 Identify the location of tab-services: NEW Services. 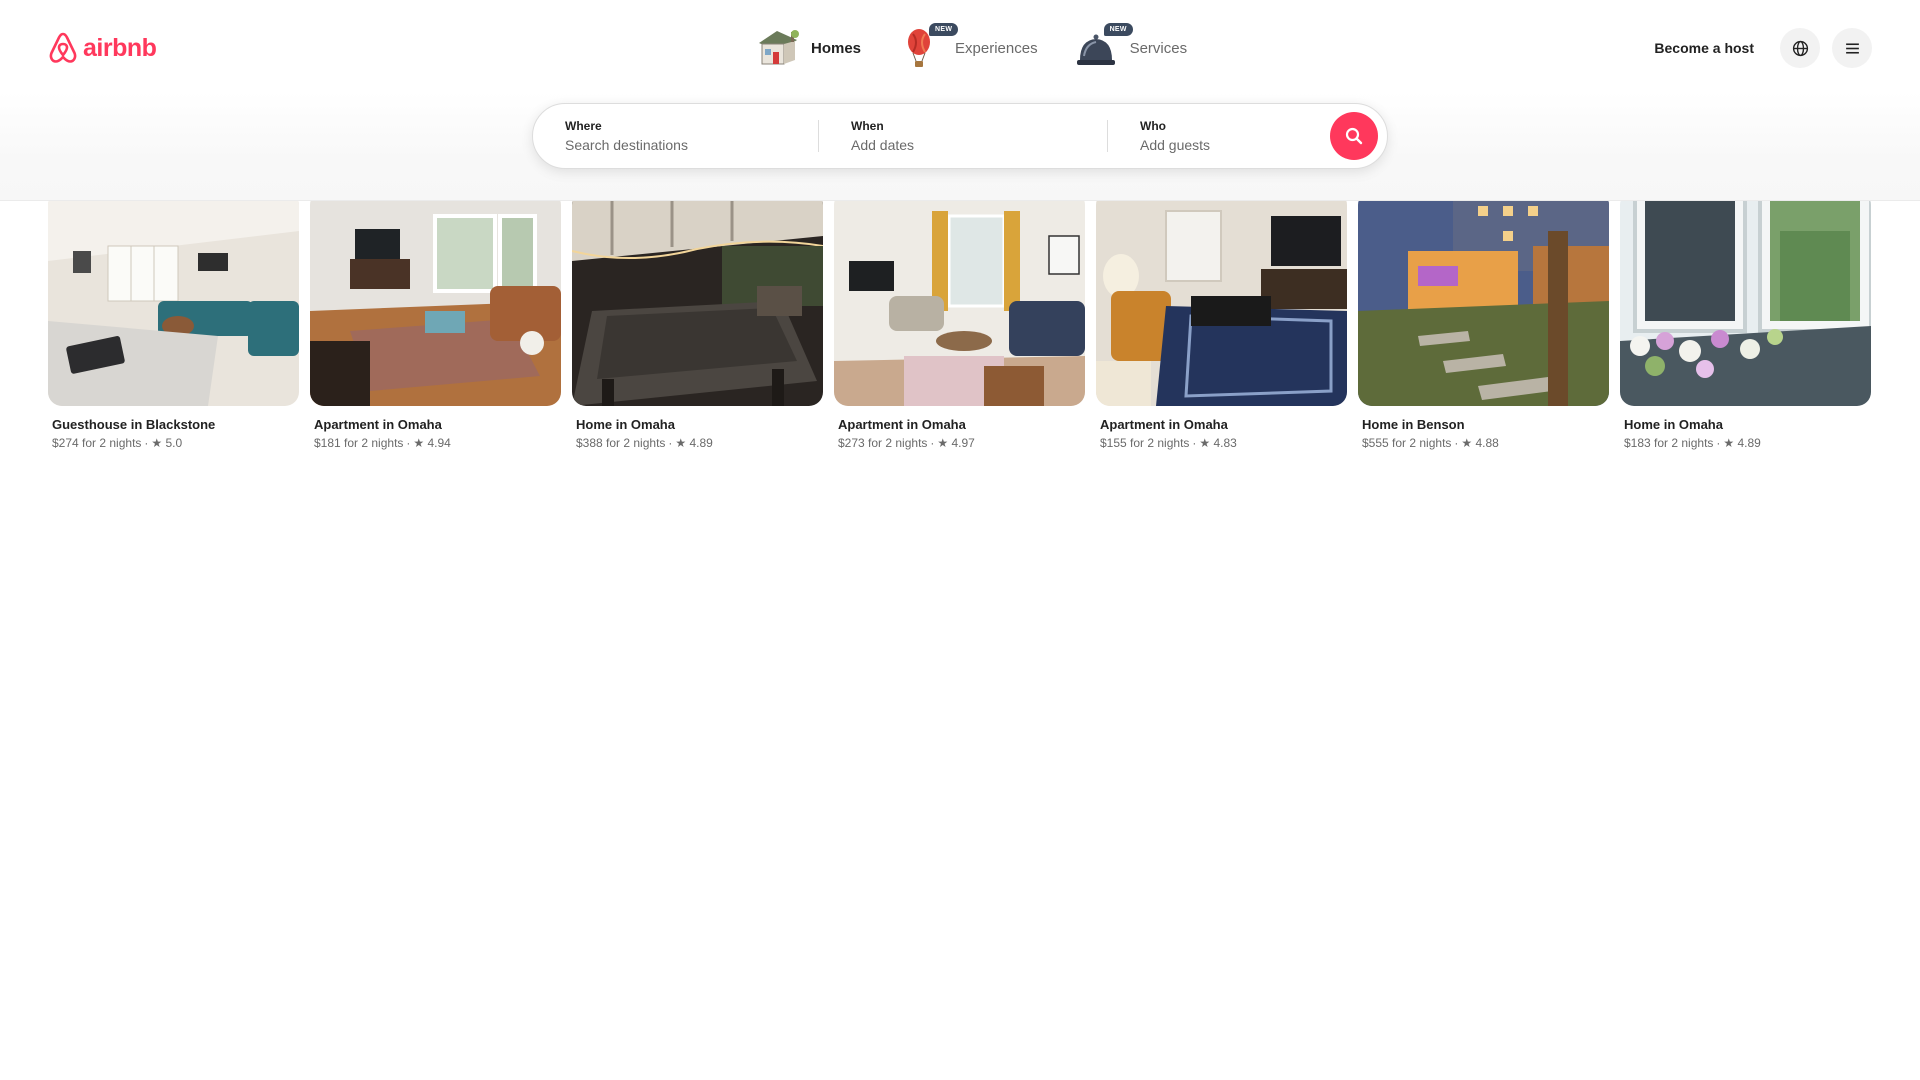
(1131, 47).